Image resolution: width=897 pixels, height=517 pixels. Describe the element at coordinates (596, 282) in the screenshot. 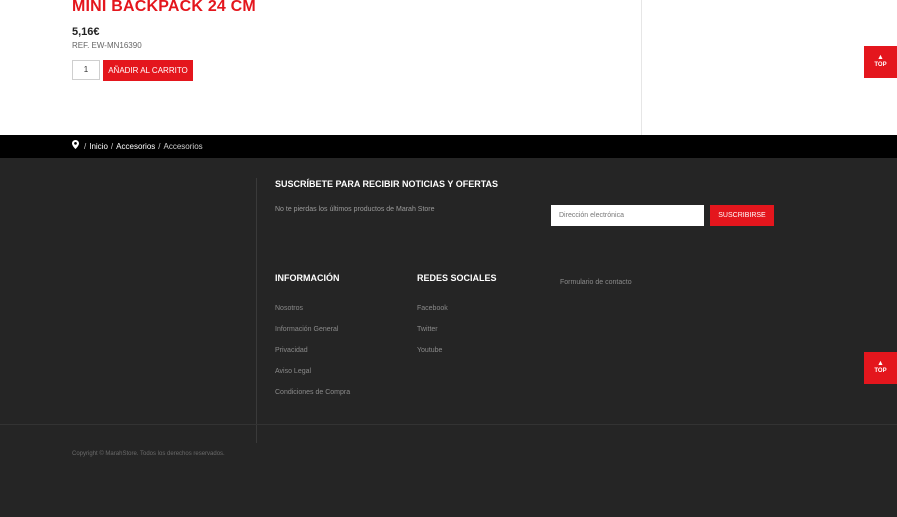

I see `footer-link-contacto: Formulario de contacto` at that location.